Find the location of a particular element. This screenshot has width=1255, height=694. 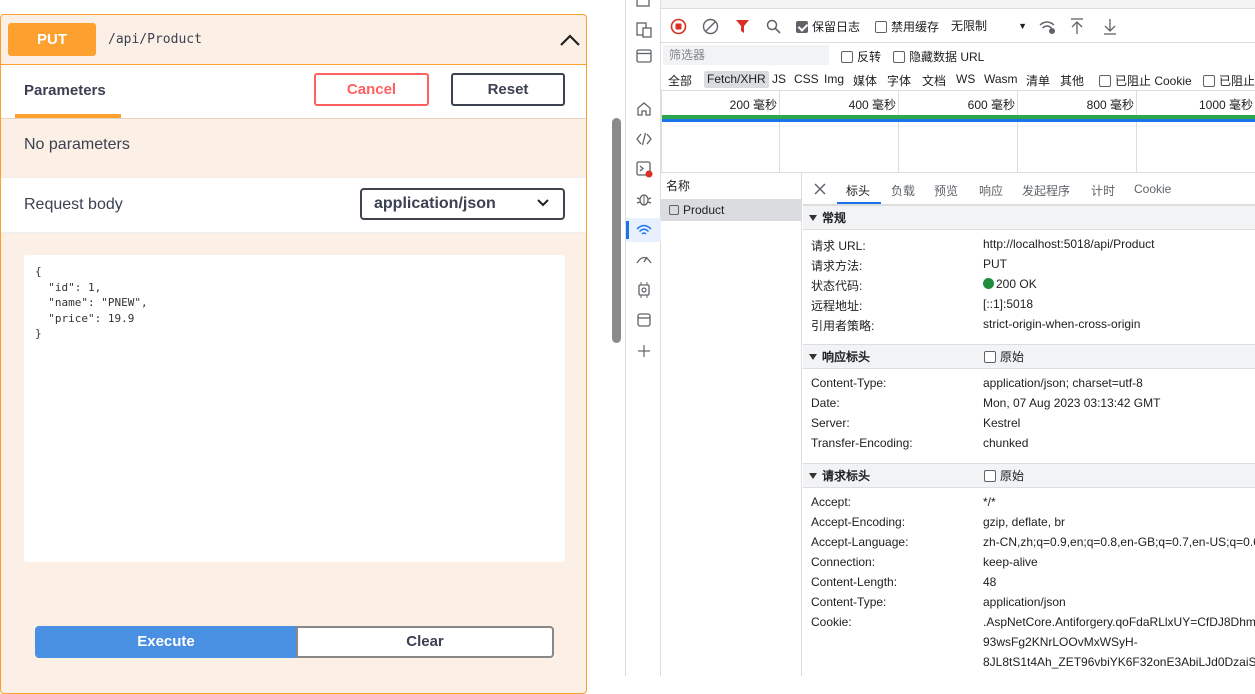

record-stop-icon is located at coordinates (678, 26).